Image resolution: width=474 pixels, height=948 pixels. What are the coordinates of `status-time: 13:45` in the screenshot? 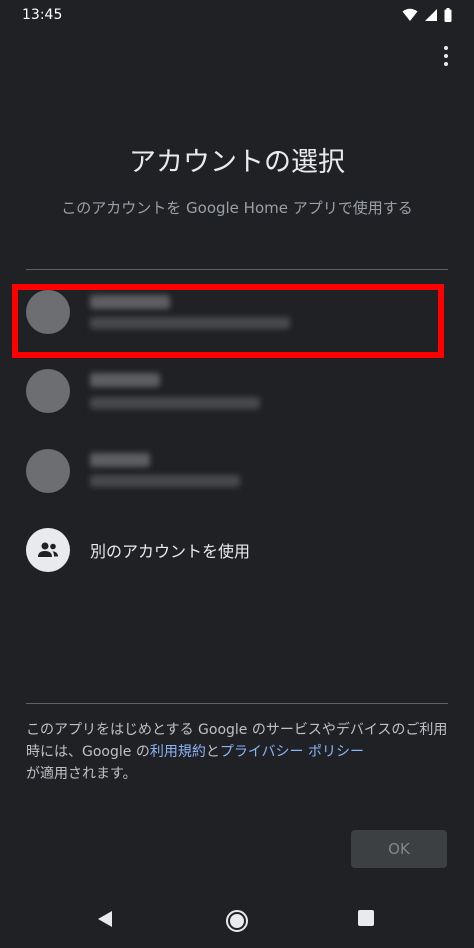 It's located at (42, 15).